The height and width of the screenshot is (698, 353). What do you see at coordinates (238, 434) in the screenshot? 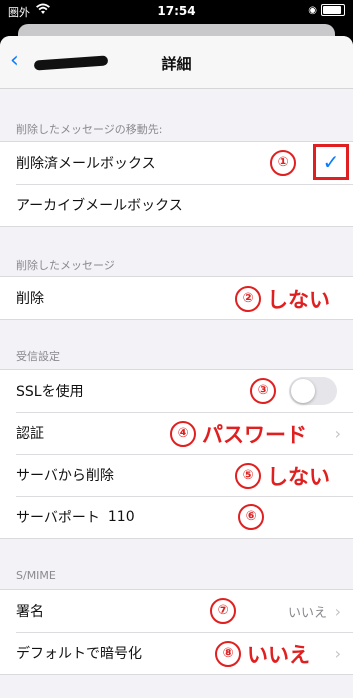
I see `annotation-4: ④ パスワード` at bounding box center [238, 434].